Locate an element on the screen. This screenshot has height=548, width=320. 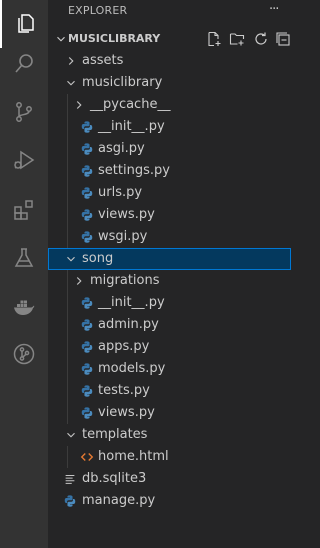
source-control-activity-icon is located at coordinates (24, 112).